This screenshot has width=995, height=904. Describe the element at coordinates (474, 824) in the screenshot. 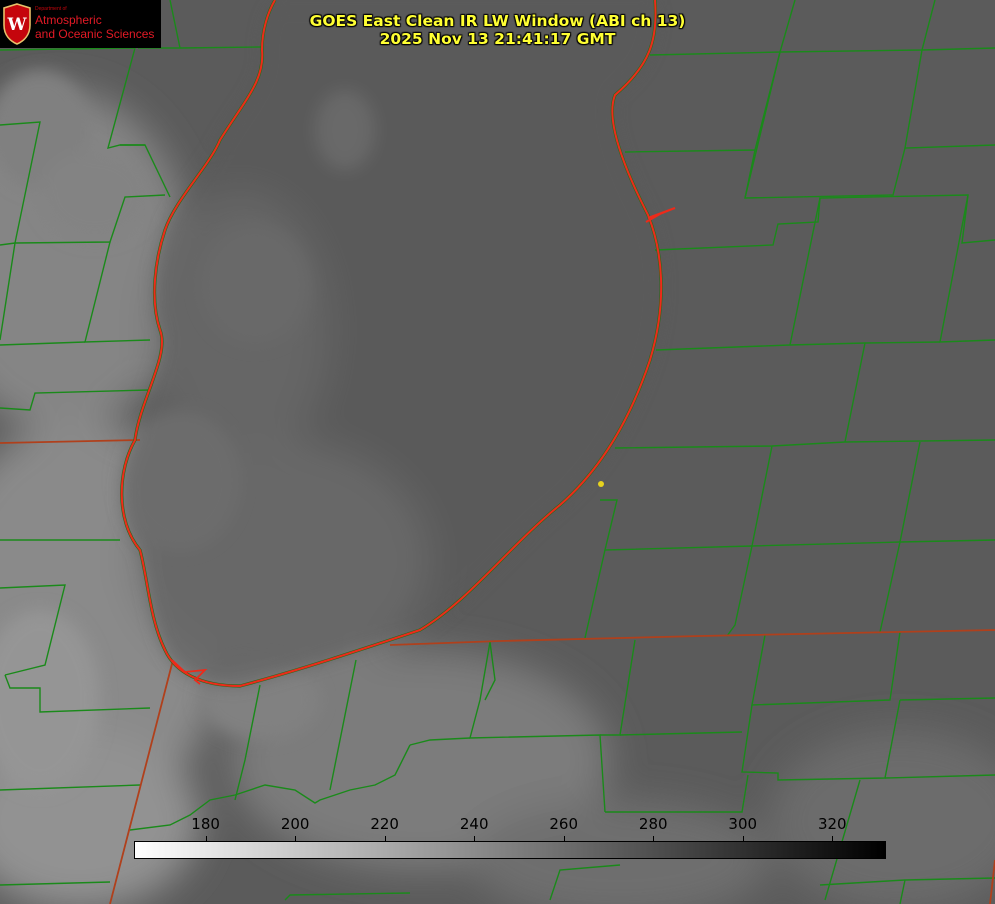

I see `colorbar-tick-label: 240` at that location.